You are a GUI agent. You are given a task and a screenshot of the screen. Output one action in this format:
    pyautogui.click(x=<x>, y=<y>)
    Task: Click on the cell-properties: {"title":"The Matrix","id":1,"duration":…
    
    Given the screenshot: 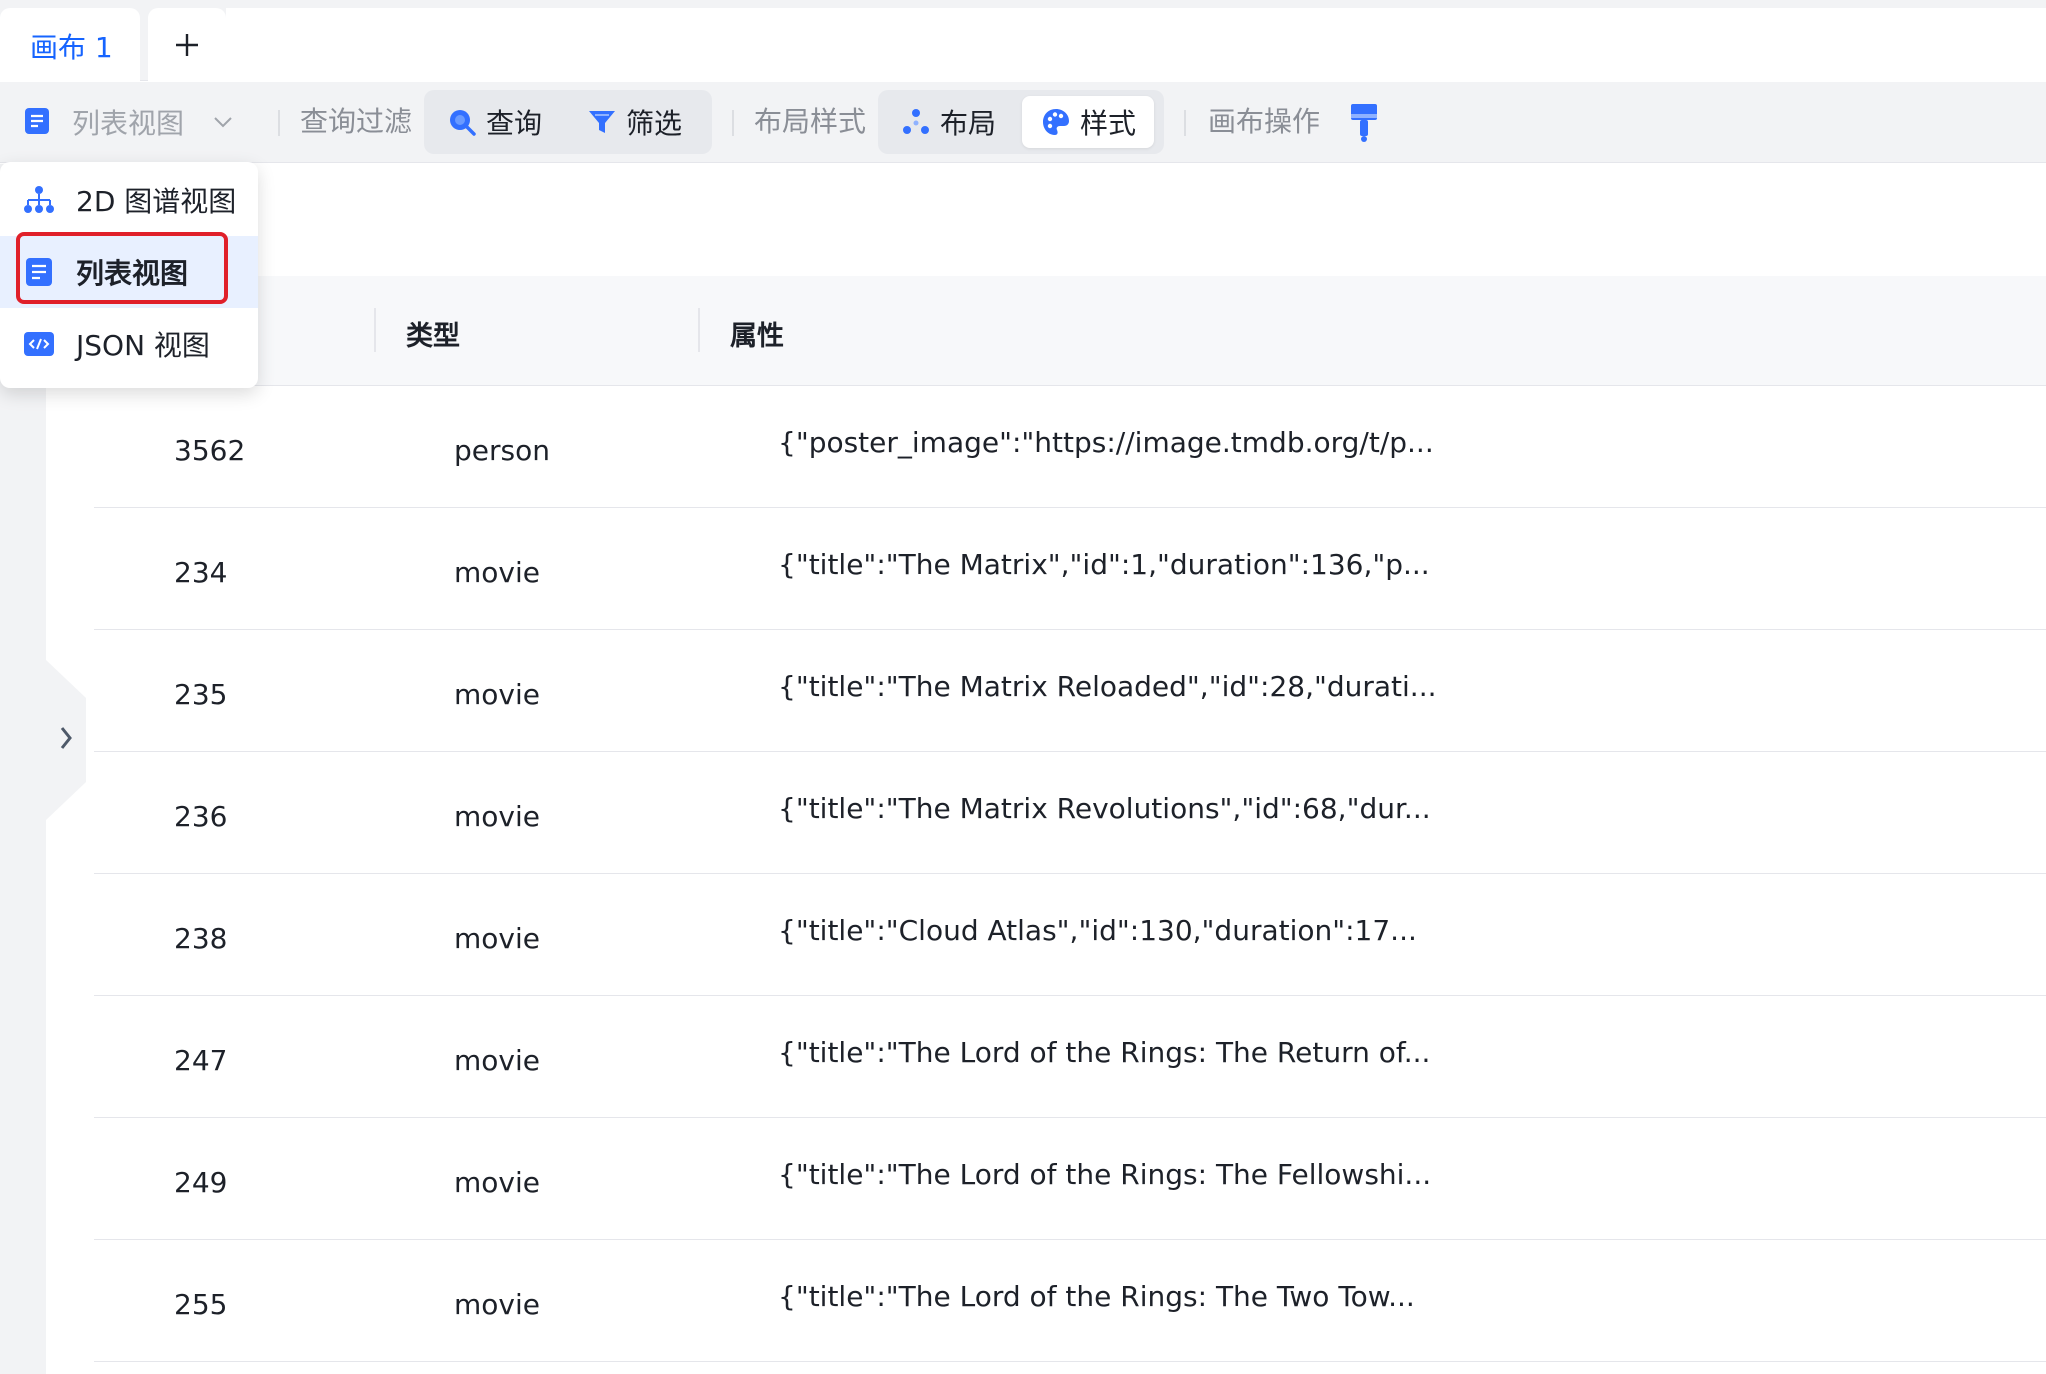 What is the action you would take?
    pyautogui.click(x=1104, y=564)
    